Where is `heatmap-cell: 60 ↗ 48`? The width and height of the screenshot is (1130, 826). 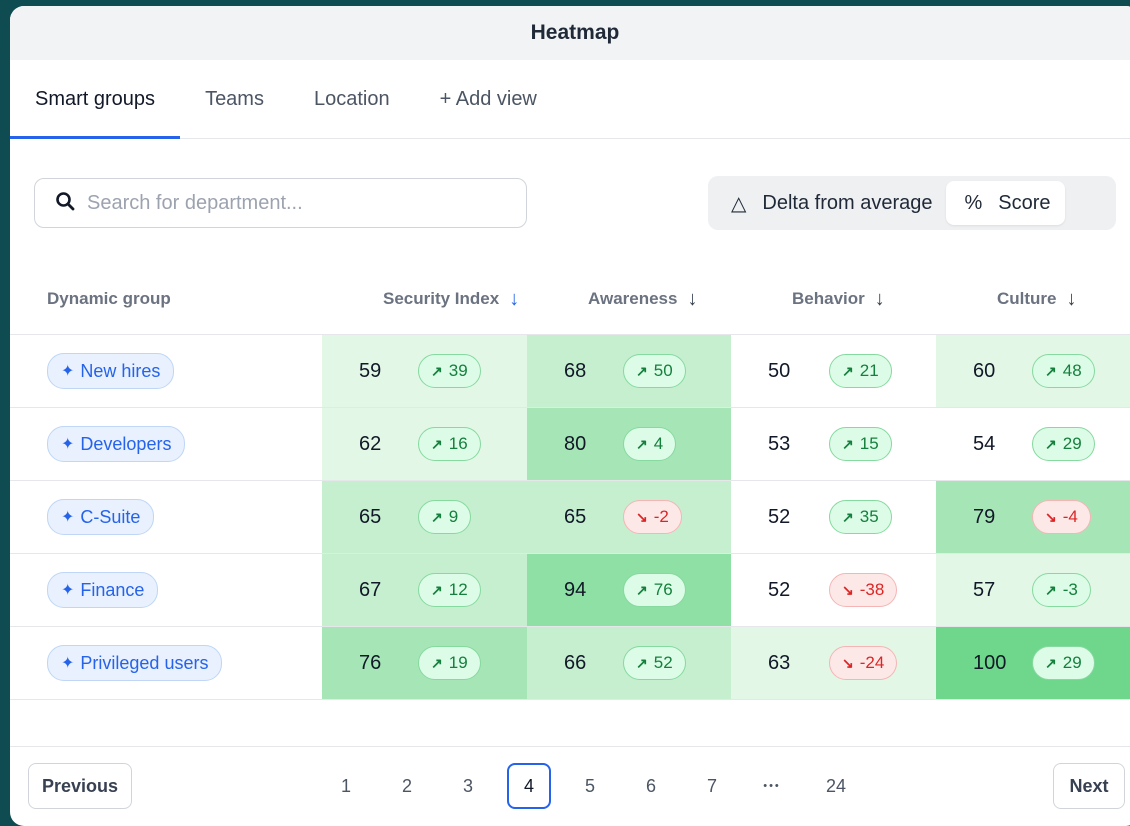 heatmap-cell: 60 ↗ 48 is located at coordinates (1033, 371).